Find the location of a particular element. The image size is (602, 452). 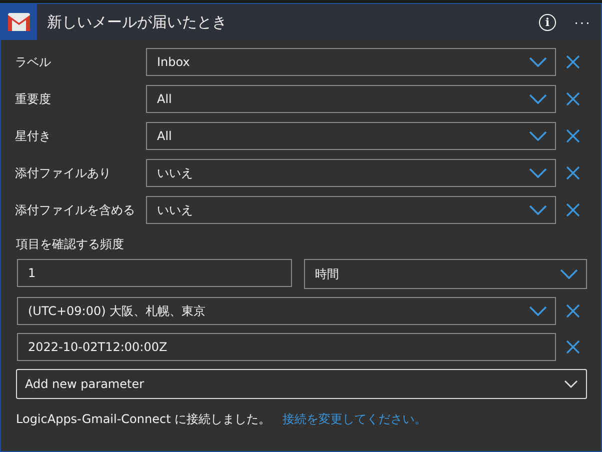

timezone-dropdown: (UTC+09:00) 大阪、札幌、東京 is located at coordinates (286, 311).